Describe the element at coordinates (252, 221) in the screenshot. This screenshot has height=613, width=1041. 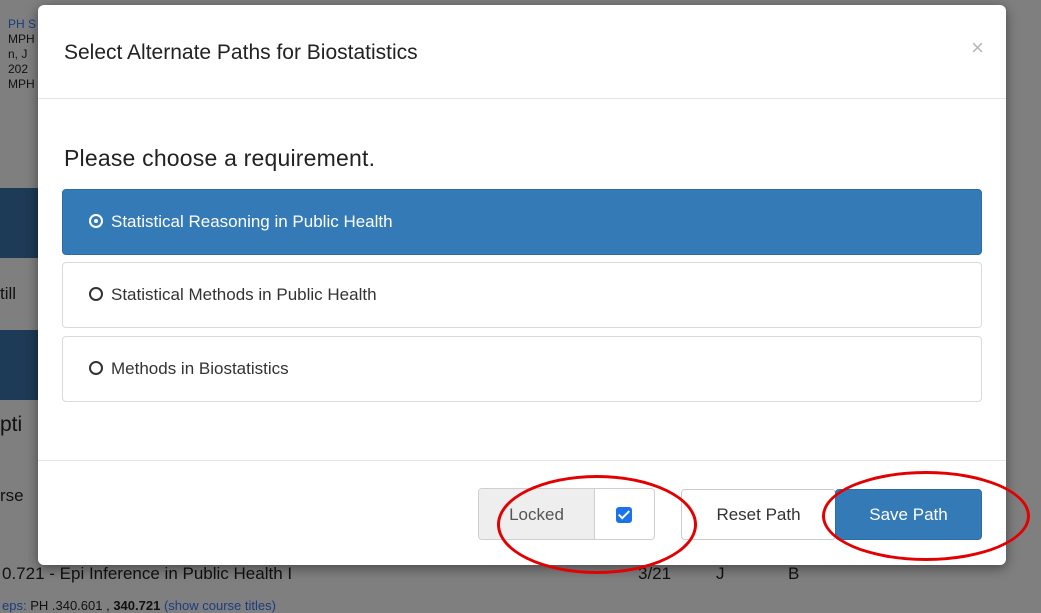
I see `option-label: Statistical Reasoning in Public Health` at that location.